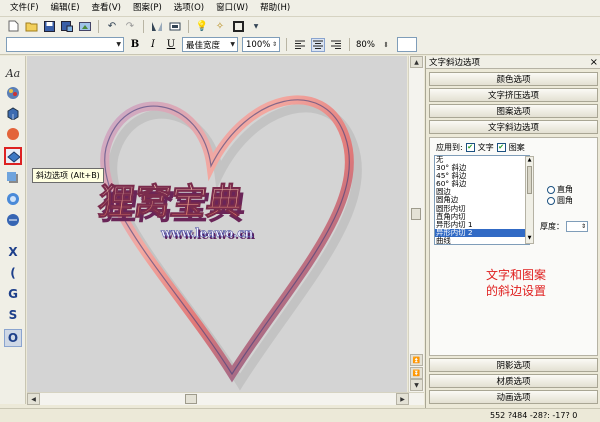  What do you see at coordinates (13, 273) in the screenshot?
I see `shape-arc-icon: (` at bounding box center [13, 273].